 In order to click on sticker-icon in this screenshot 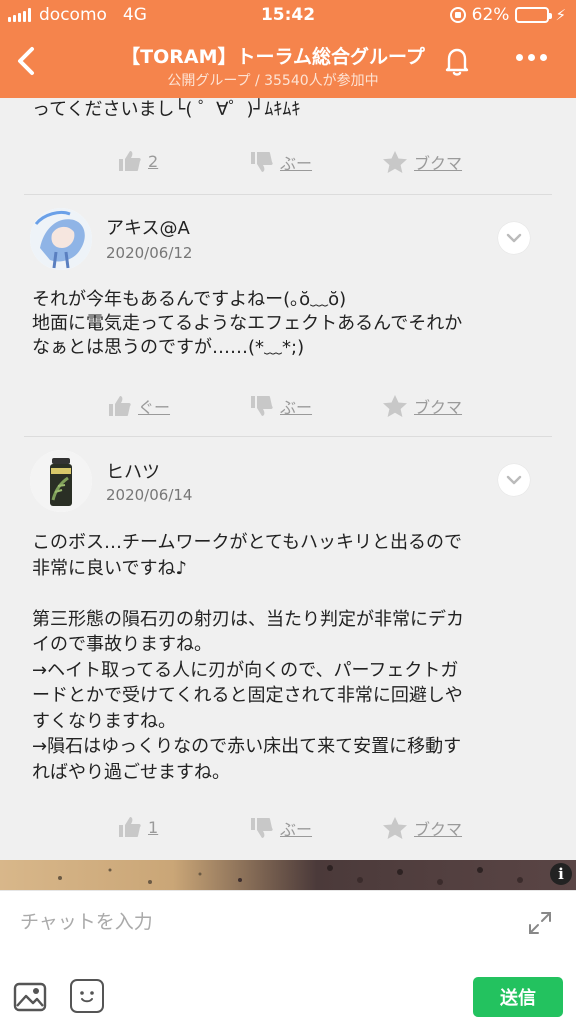, I will do `click(87, 996)`.